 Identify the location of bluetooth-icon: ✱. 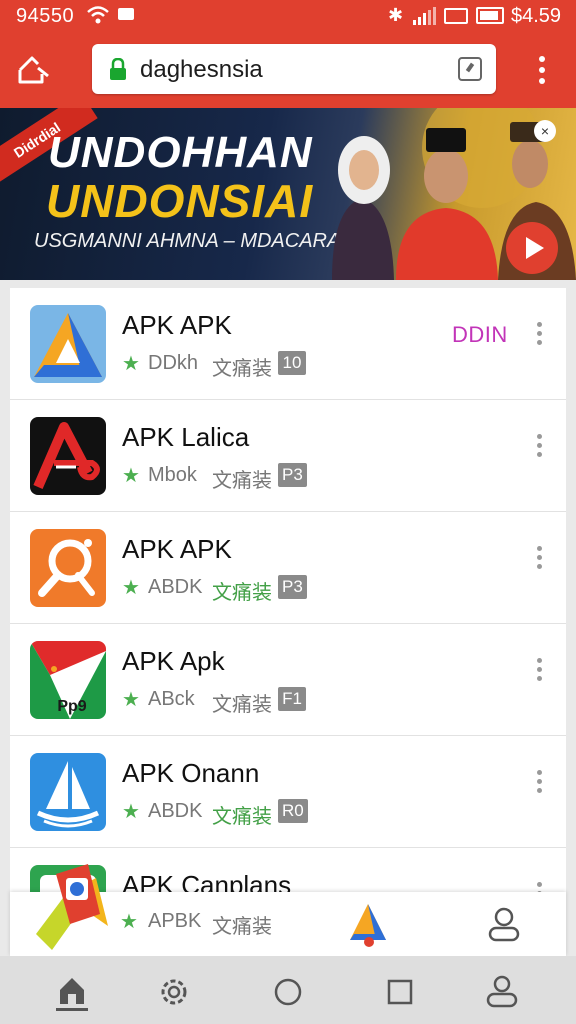
(396, 15).